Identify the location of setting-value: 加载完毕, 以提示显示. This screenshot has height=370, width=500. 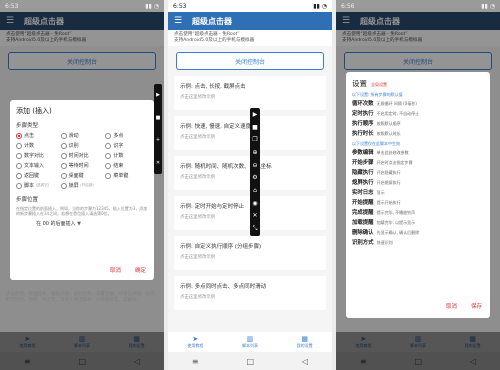
(396, 222).